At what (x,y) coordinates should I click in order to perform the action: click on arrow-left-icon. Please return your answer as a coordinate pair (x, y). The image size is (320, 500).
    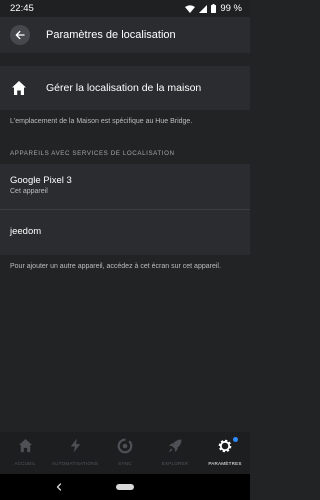
    Looking at the image, I should click on (20, 35).